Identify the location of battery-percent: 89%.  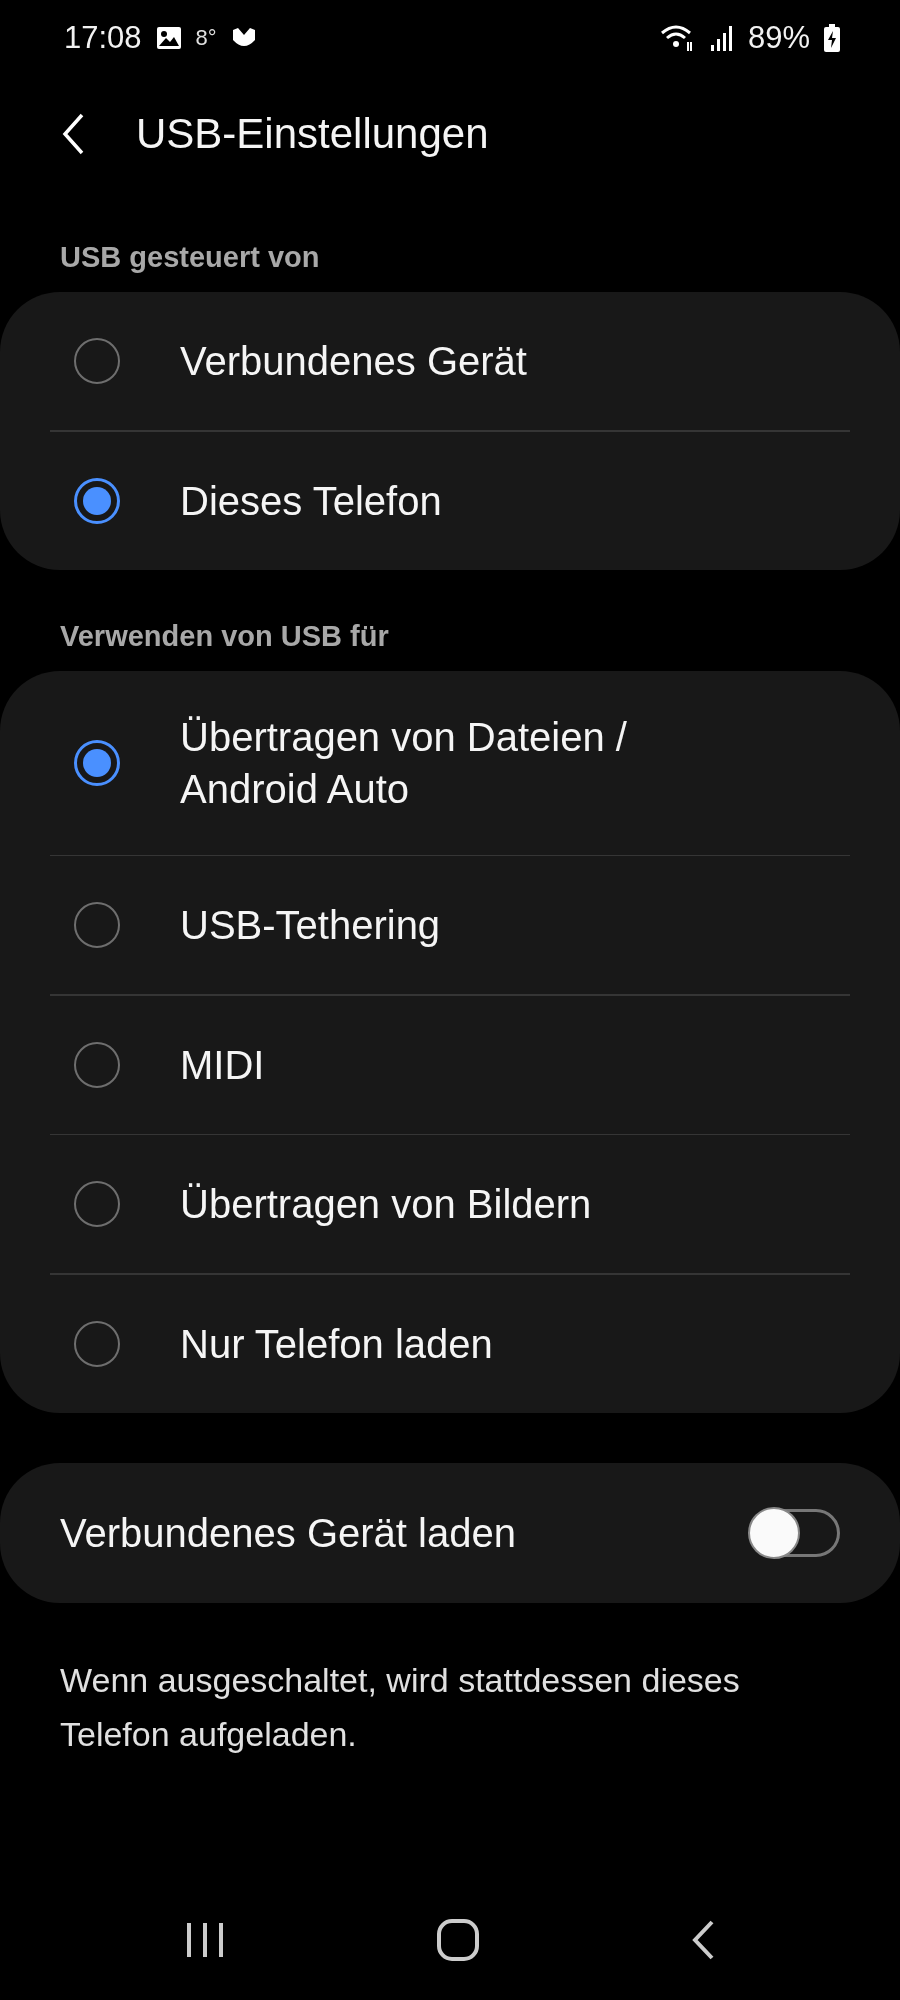
(778, 38).